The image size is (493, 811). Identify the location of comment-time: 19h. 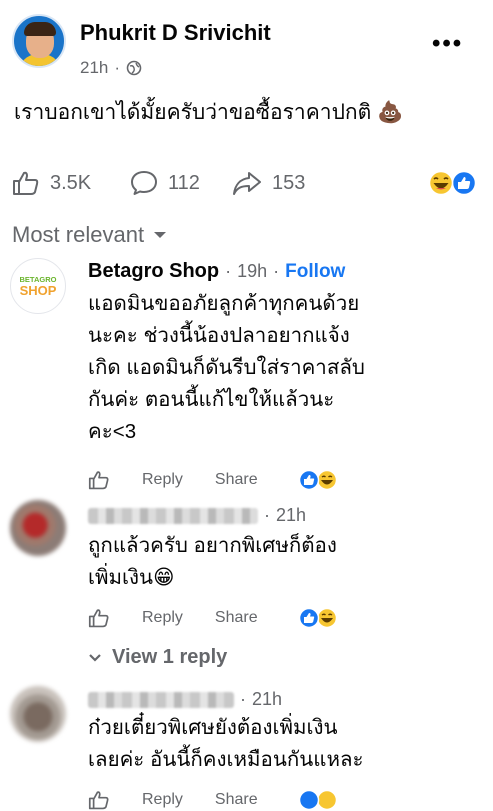
(252, 271).